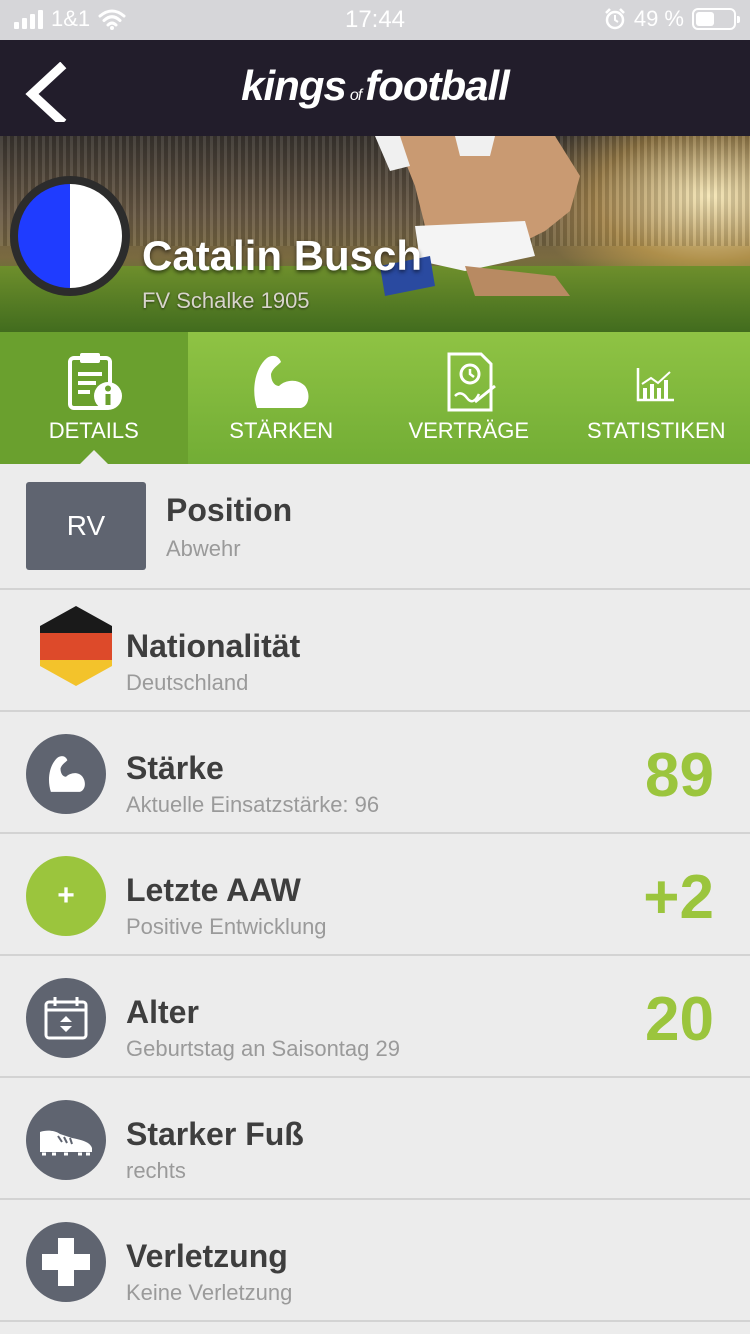 The image size is (750, 1334). What do you see at coordinates (679, 775) in the screenshot?
I see `strength-value: 89` at bounding box center [679, 775].